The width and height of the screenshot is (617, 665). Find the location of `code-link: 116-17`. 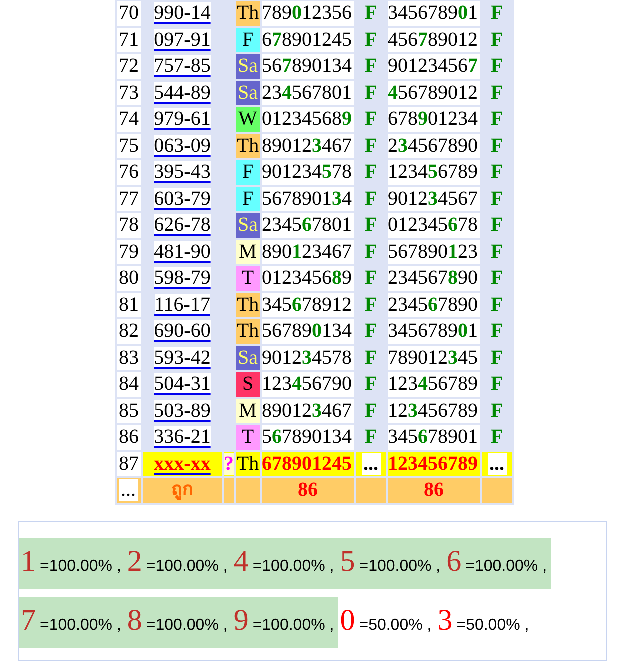

code-link: 116-17 is located at coordinates (182, 305).